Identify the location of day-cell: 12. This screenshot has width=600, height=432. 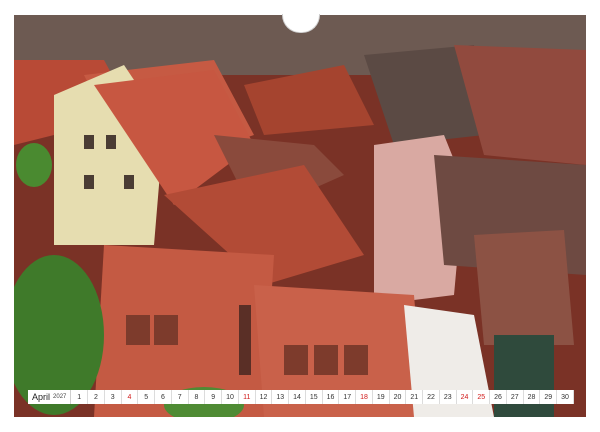
(264, 397).